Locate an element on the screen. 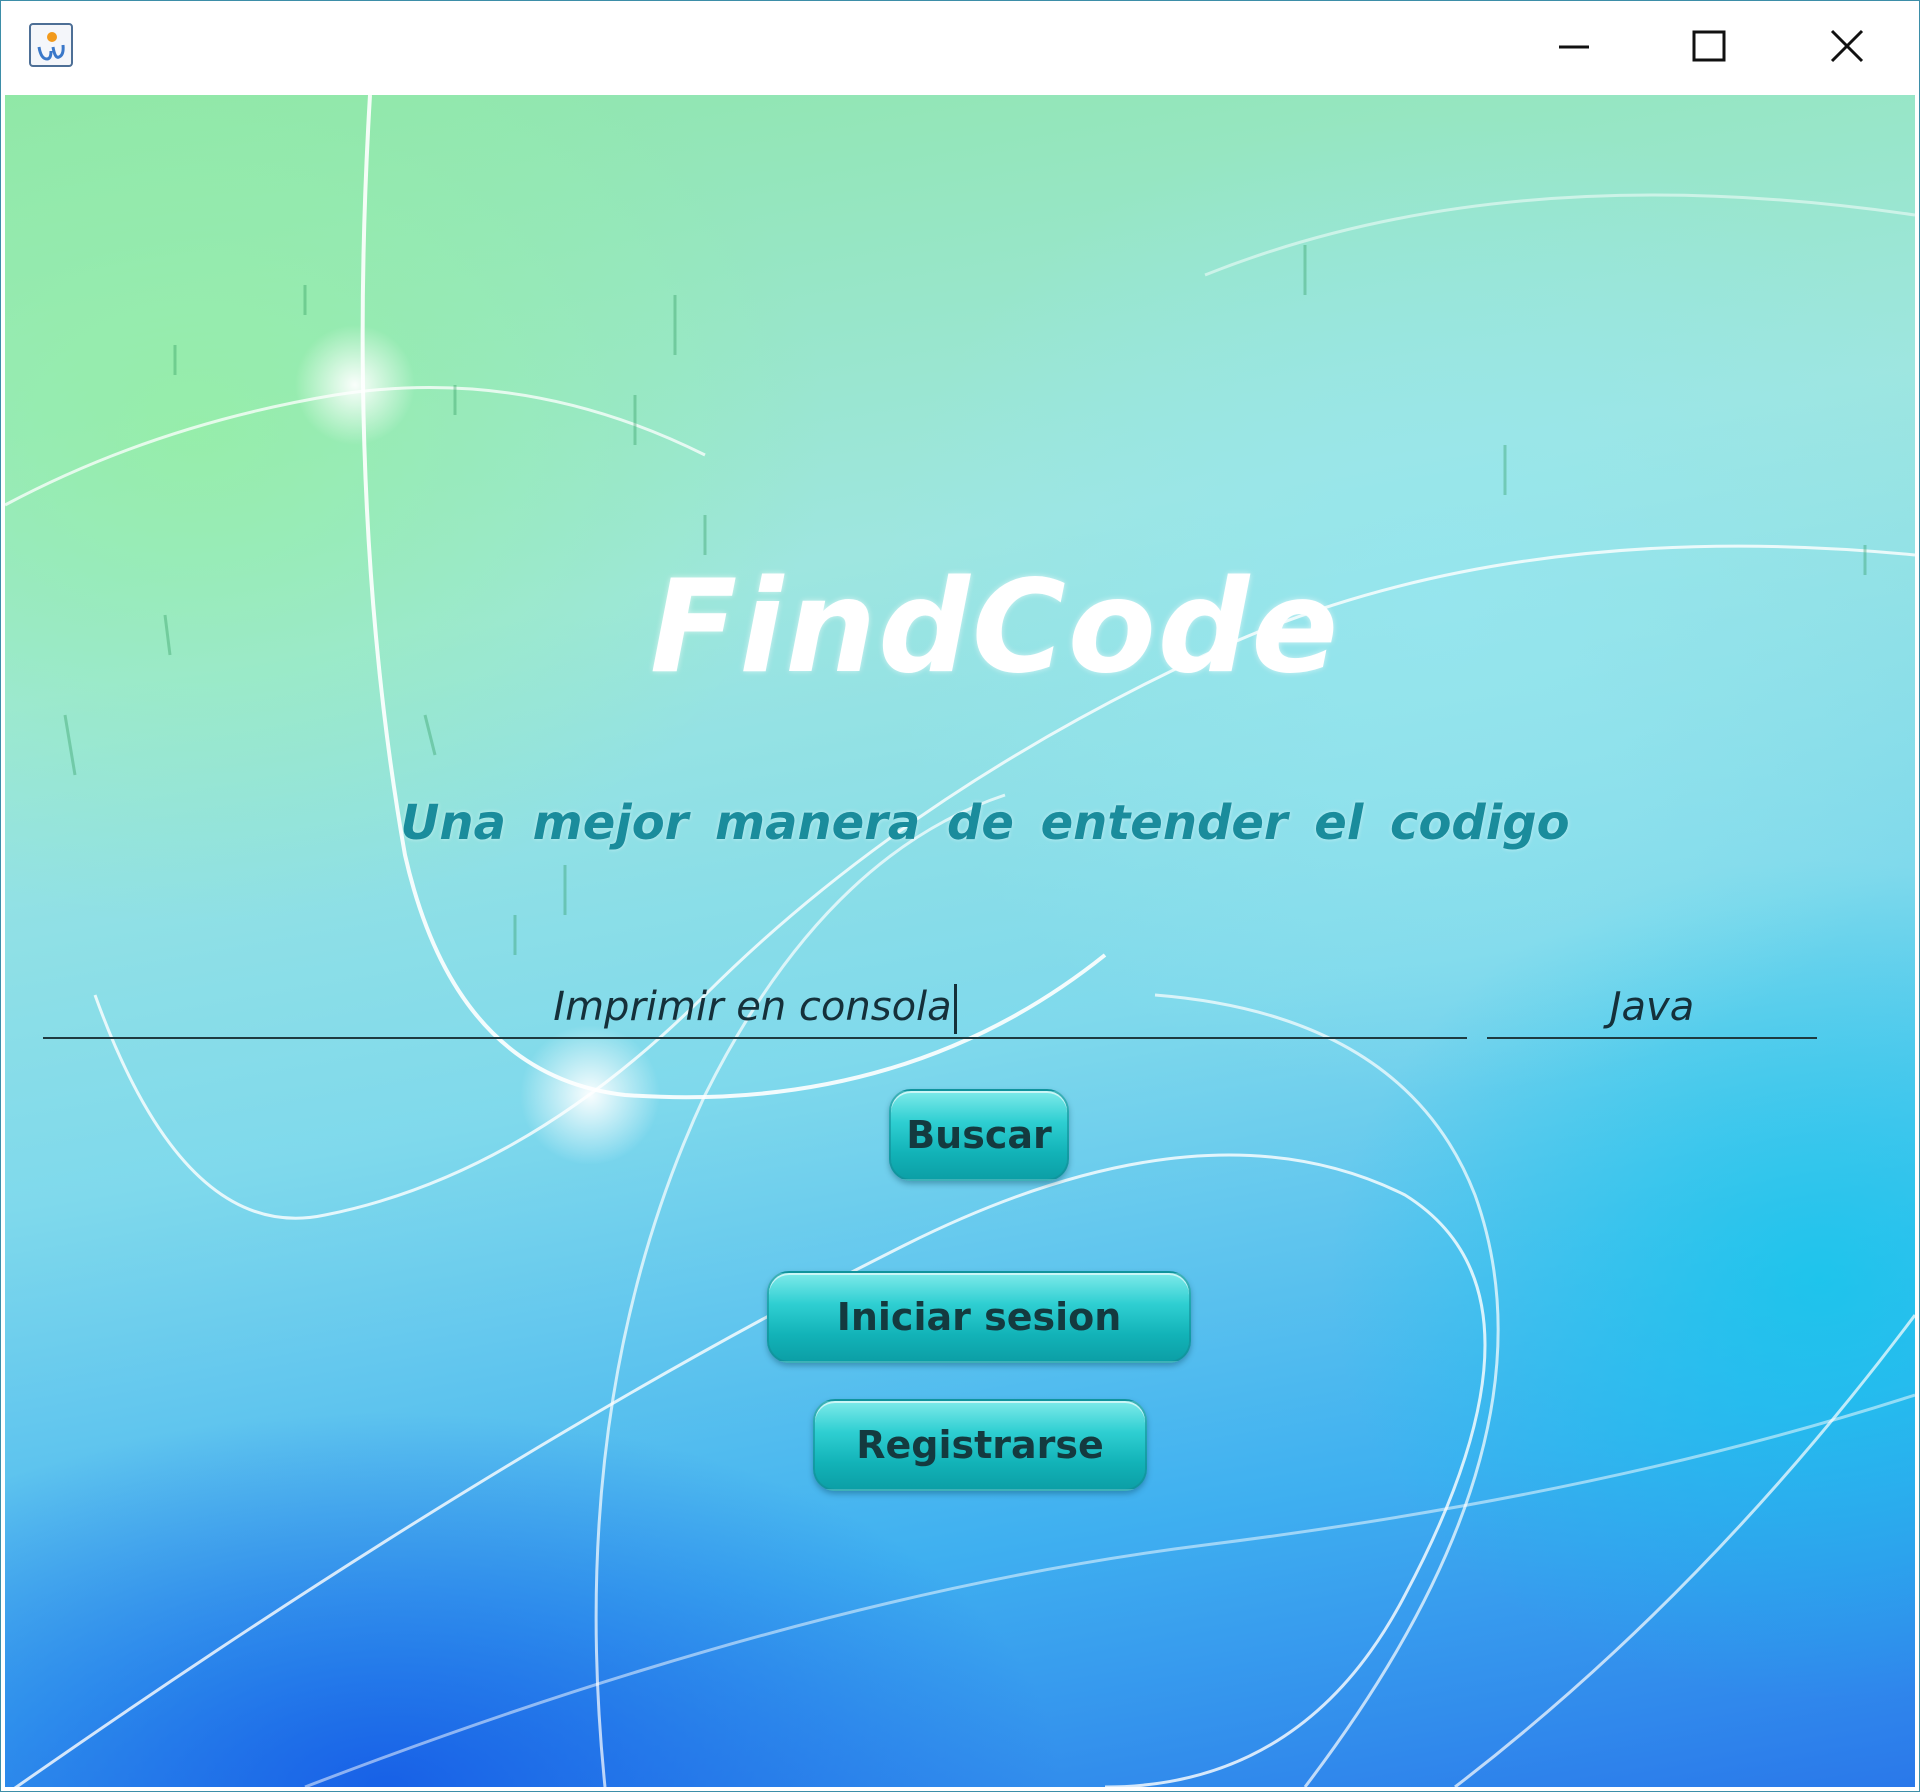 The height and width of the screenshot is (1792, 1920). text-caret is located at coordinates (955, 1009).